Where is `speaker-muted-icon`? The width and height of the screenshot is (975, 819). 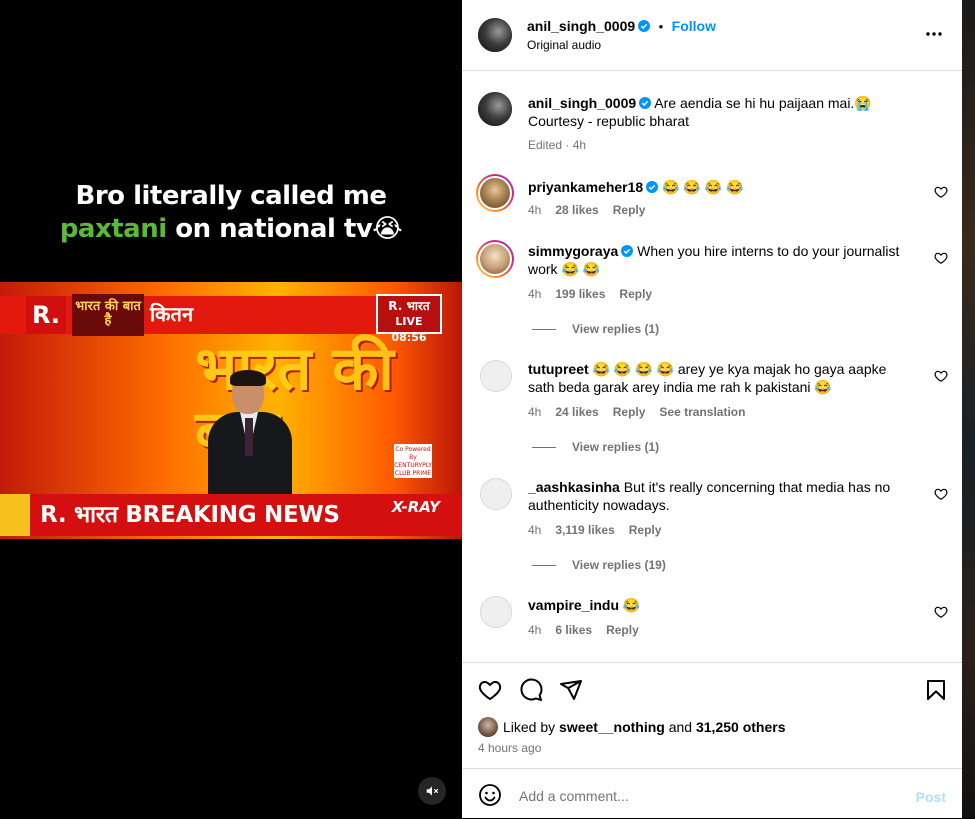
speaker-muted-icon is located at coordinates (432, 791).